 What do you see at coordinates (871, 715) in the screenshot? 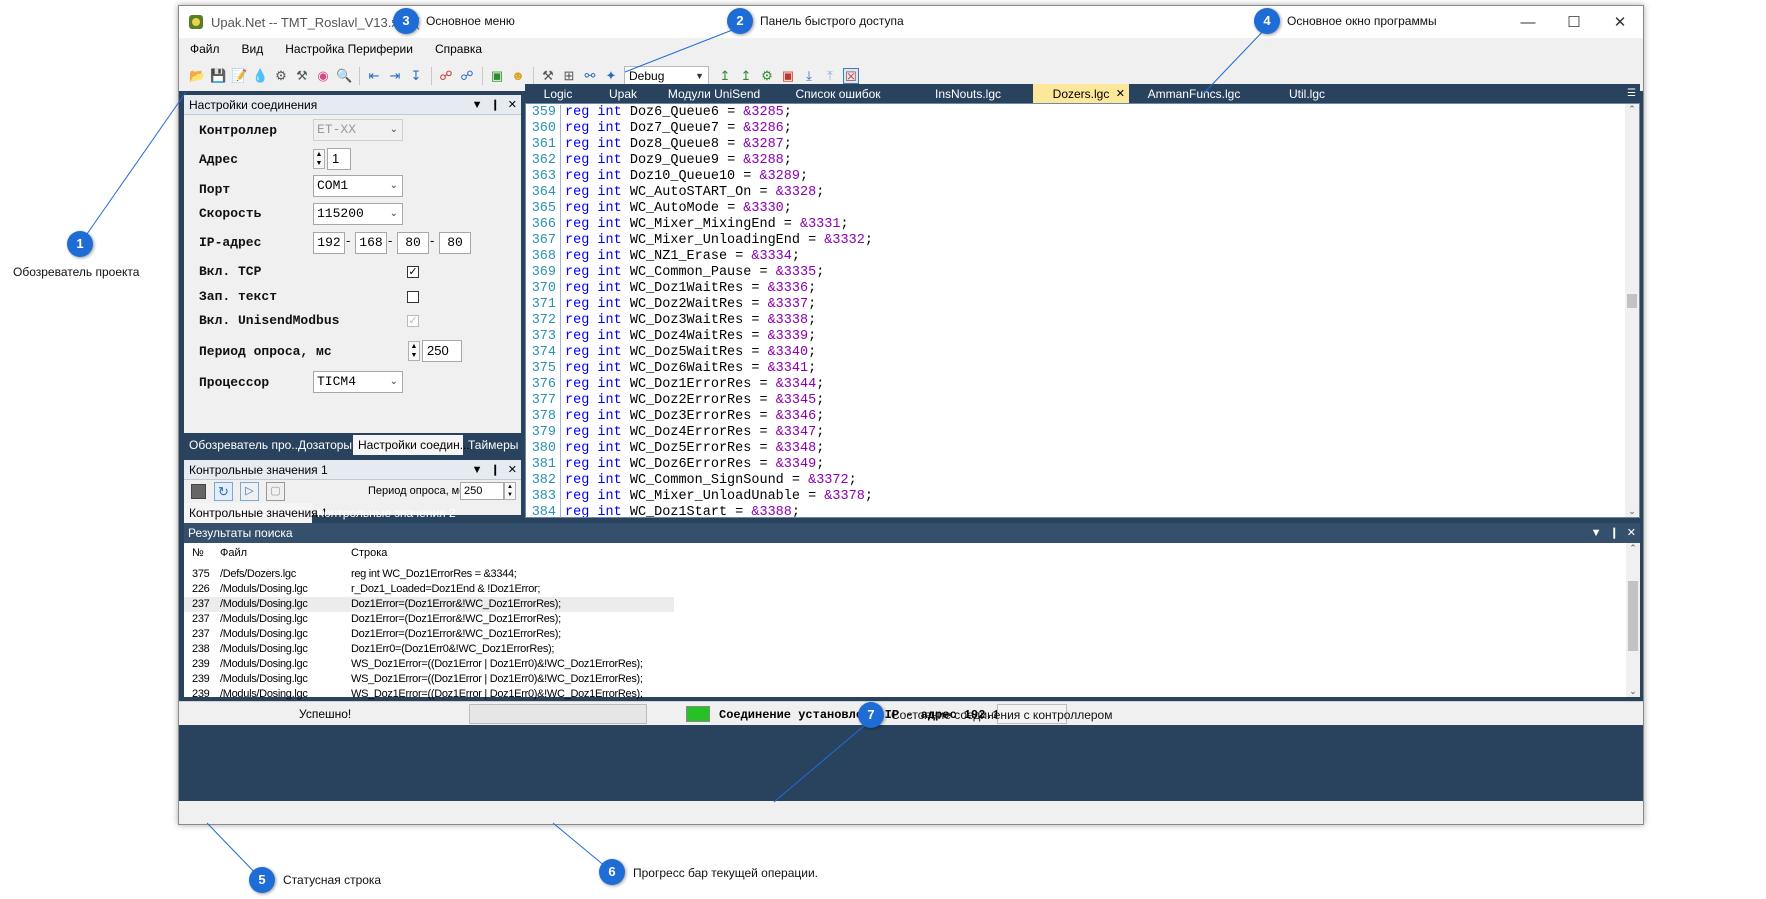
I see `callout-badge-7: 7` at bounding box center [871, 715].